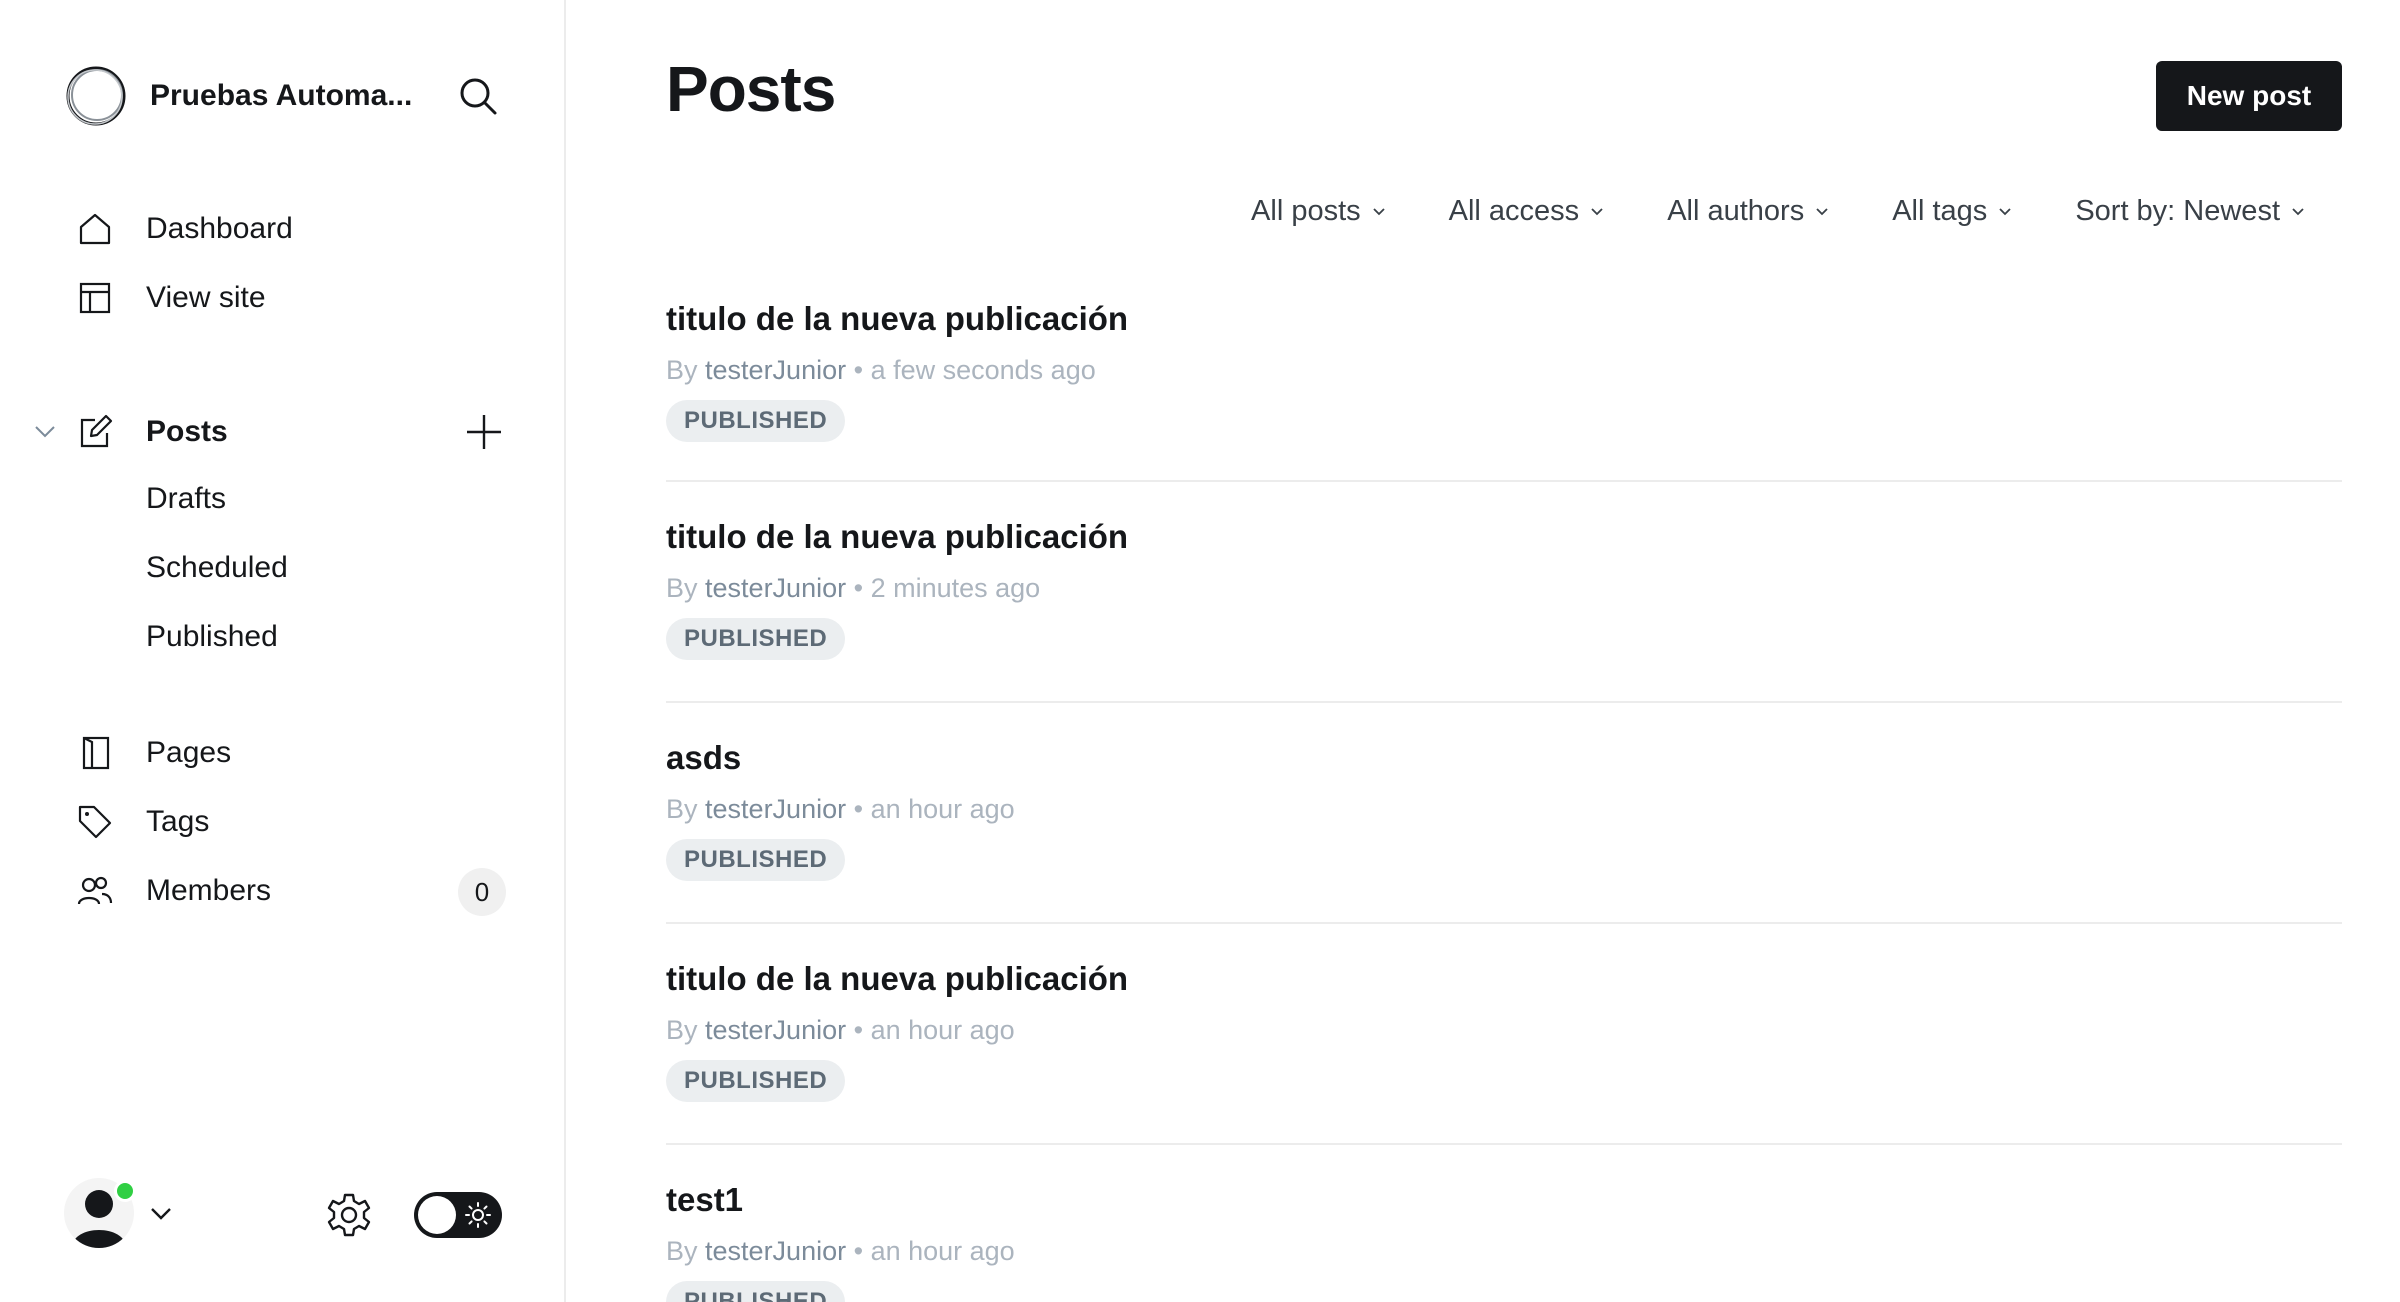 This screenshot has height=1302, width=2400. I want to click on nav-view-site: View site, so click(171, 298).